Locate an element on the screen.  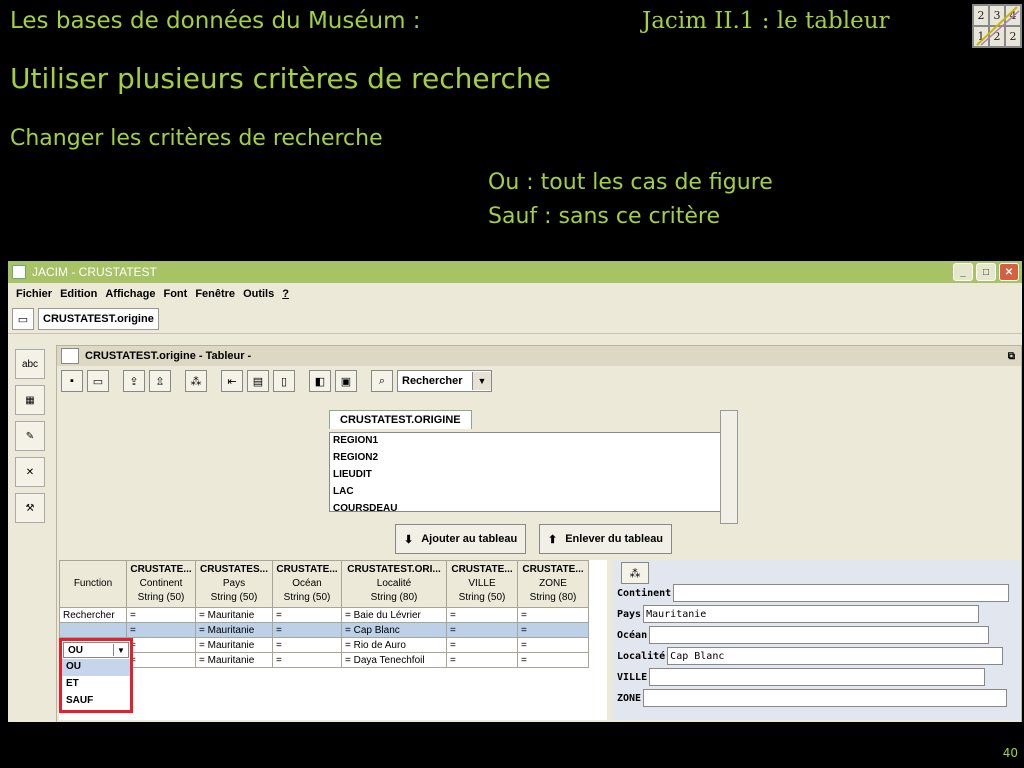
table-row: = = Mauritanie = = Rio de Auro = = is located at coordinates (324, 645).